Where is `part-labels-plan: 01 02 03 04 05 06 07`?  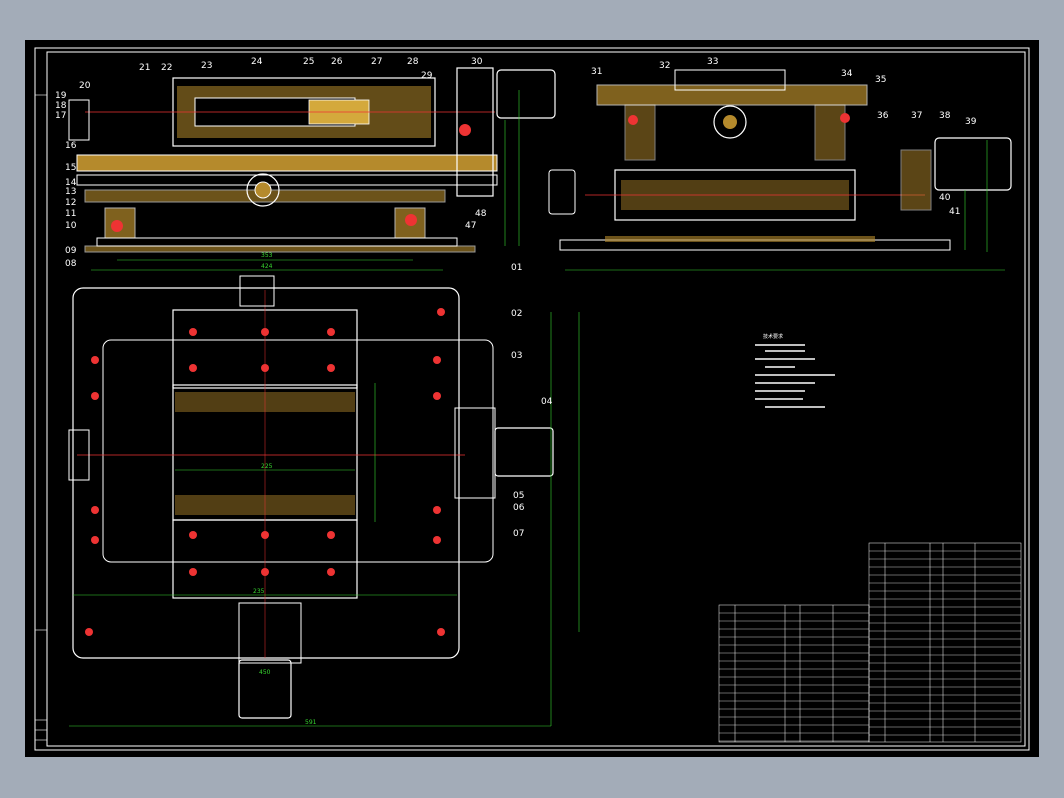 part-labels-plan: 01 02 03 04 05 06 07 is located at coordinates (532, 401).